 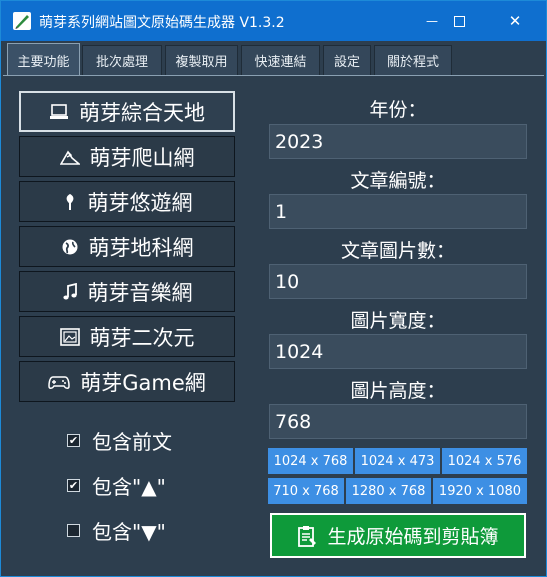 I want to click on title-bar: 萌芽系列網站圖文原始碼生成器 V1.3.2 — ✕, so click(x=273, y=21).